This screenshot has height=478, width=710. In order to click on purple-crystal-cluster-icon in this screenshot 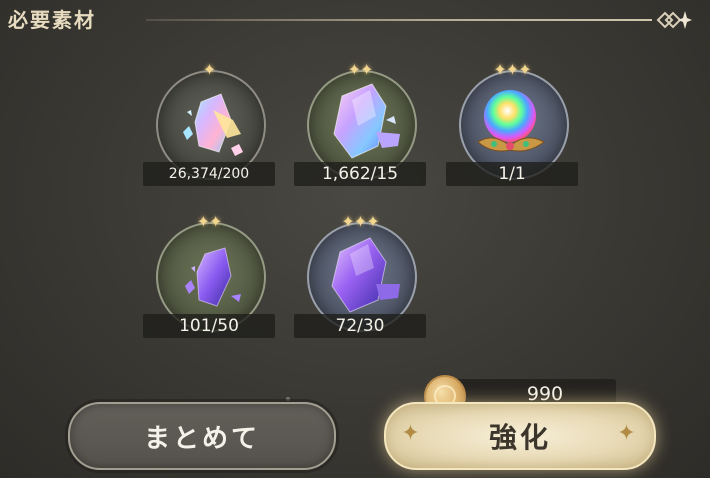, I will do `click(365, 275)`.